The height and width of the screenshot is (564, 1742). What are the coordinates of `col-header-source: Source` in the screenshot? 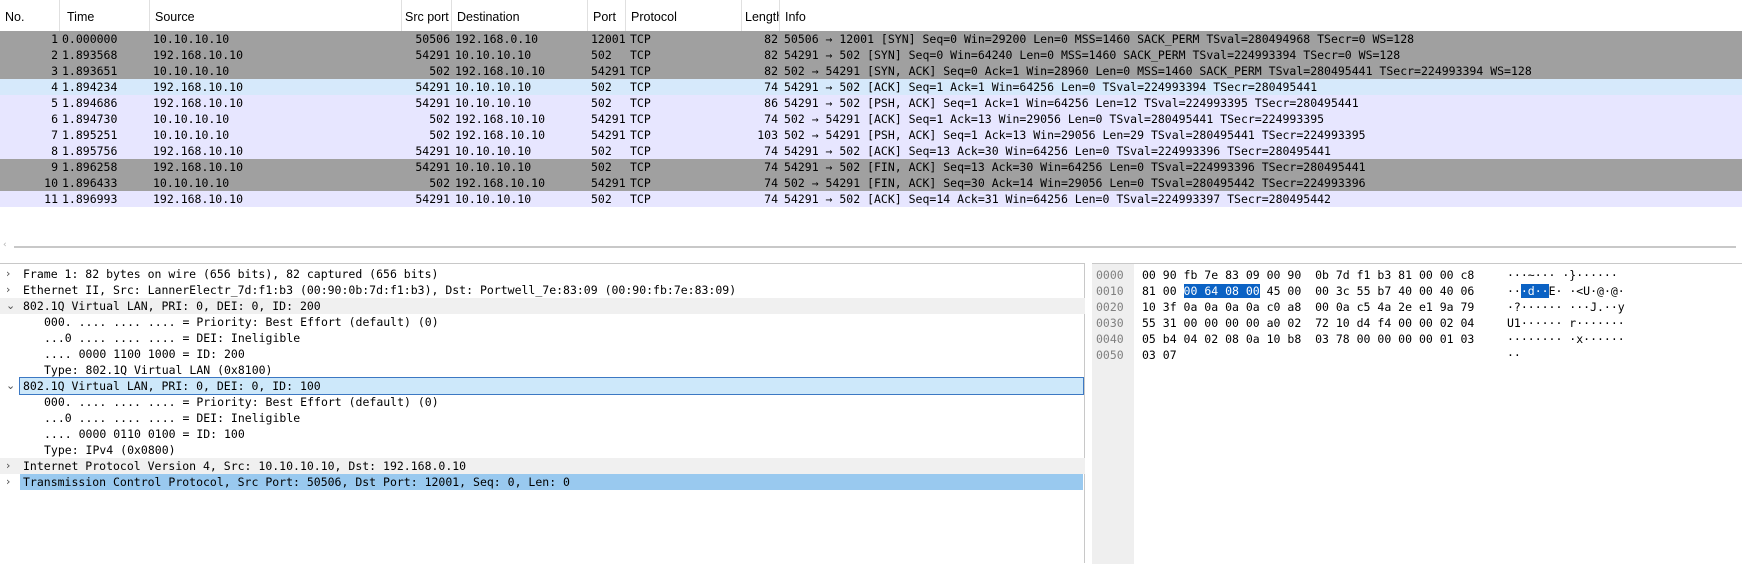 It's located at (276, 15).